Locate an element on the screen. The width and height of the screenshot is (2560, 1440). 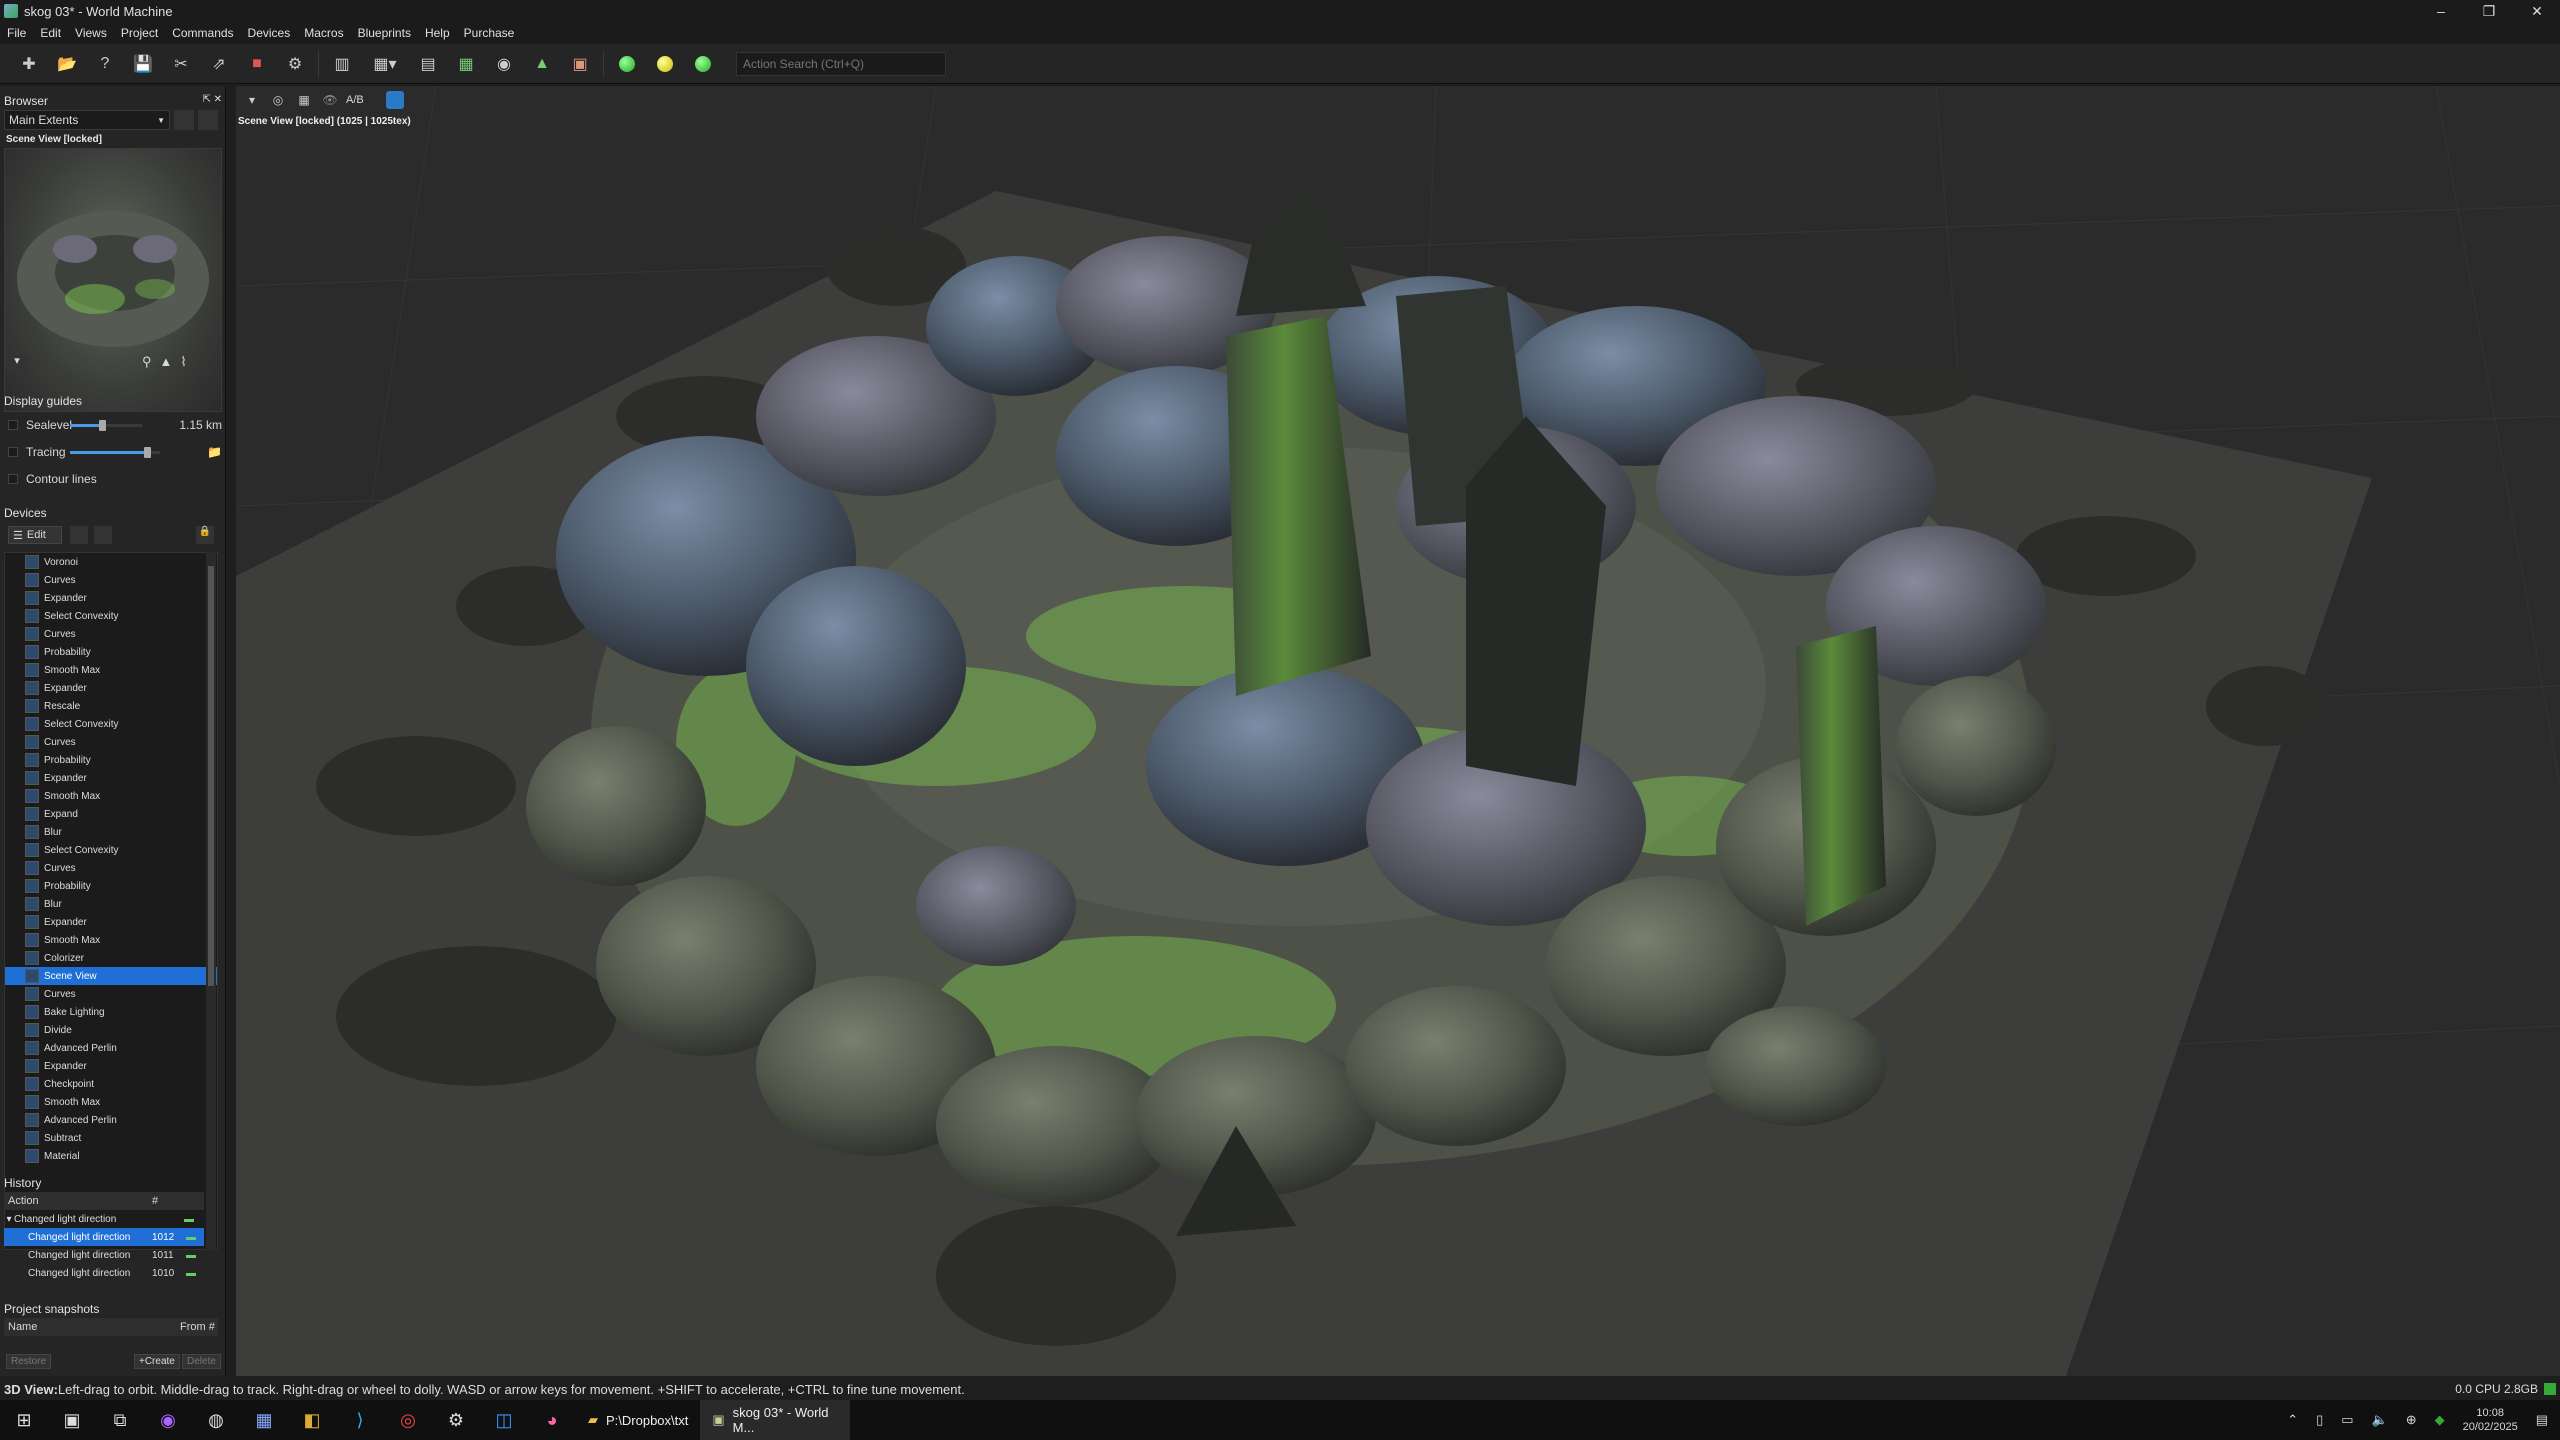
device-list-item: Voronoi is located at coordinates (111, 562).